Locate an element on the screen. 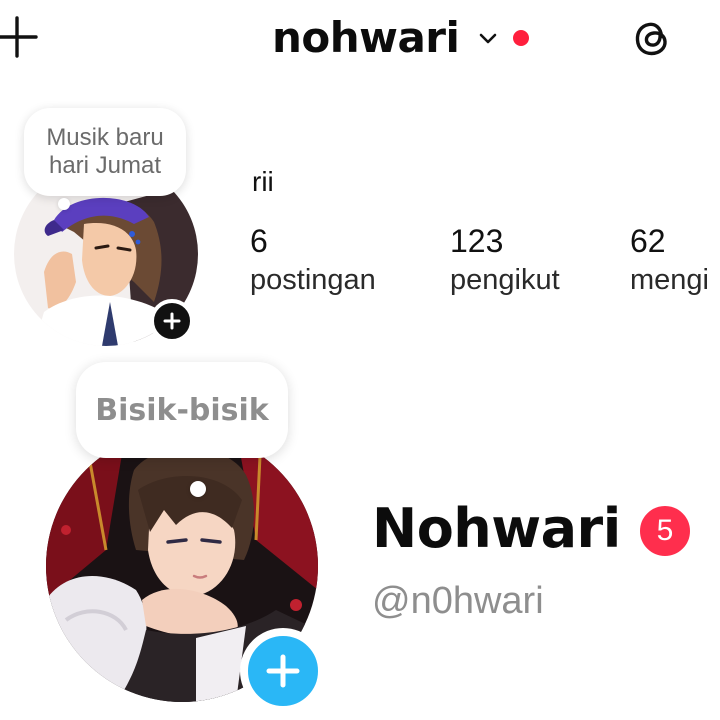 Image resolution: width=720 pixels, height=720 pixels. stat-value: 62 is located at coordinates (648, 241).